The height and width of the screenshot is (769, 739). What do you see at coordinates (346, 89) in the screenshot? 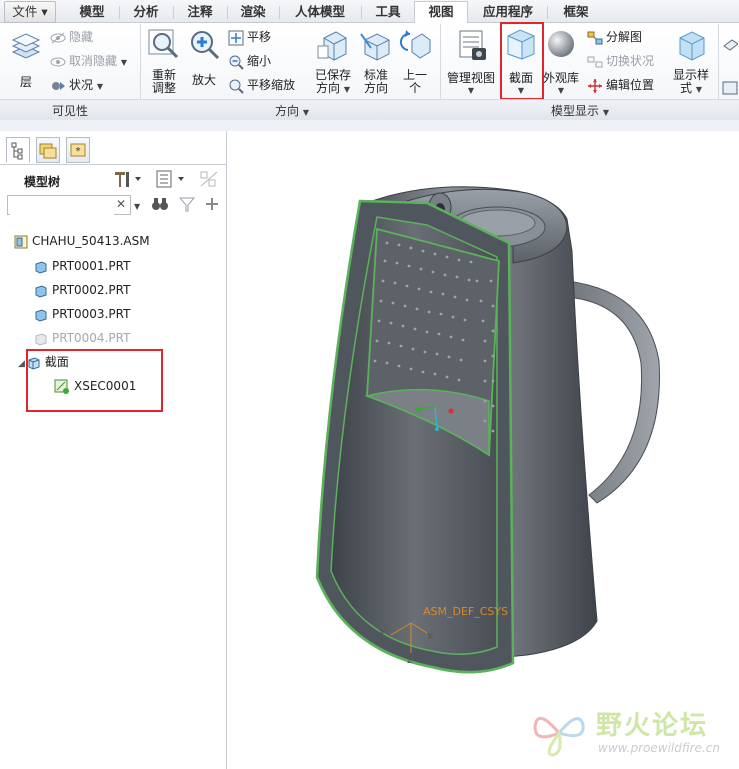
I see `saved-orientation-dropdown-icon: ▼` at bounding box center [346, 89].